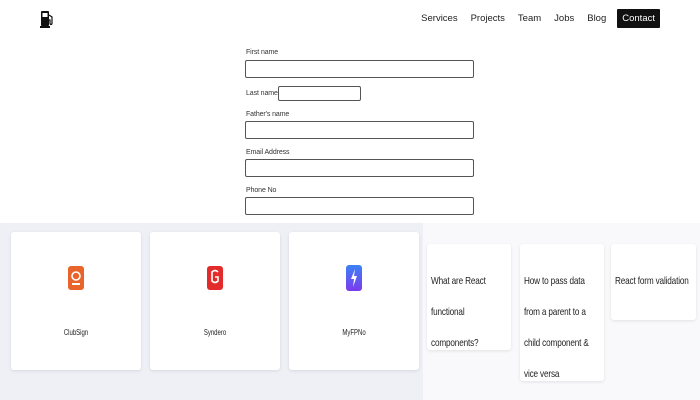 The height and width of the screenshot is (400, 700). What do you see at coordinates (261, 190) in the screenshot?
I see `phone-label: Phone No` at bounding box center [261, 190].